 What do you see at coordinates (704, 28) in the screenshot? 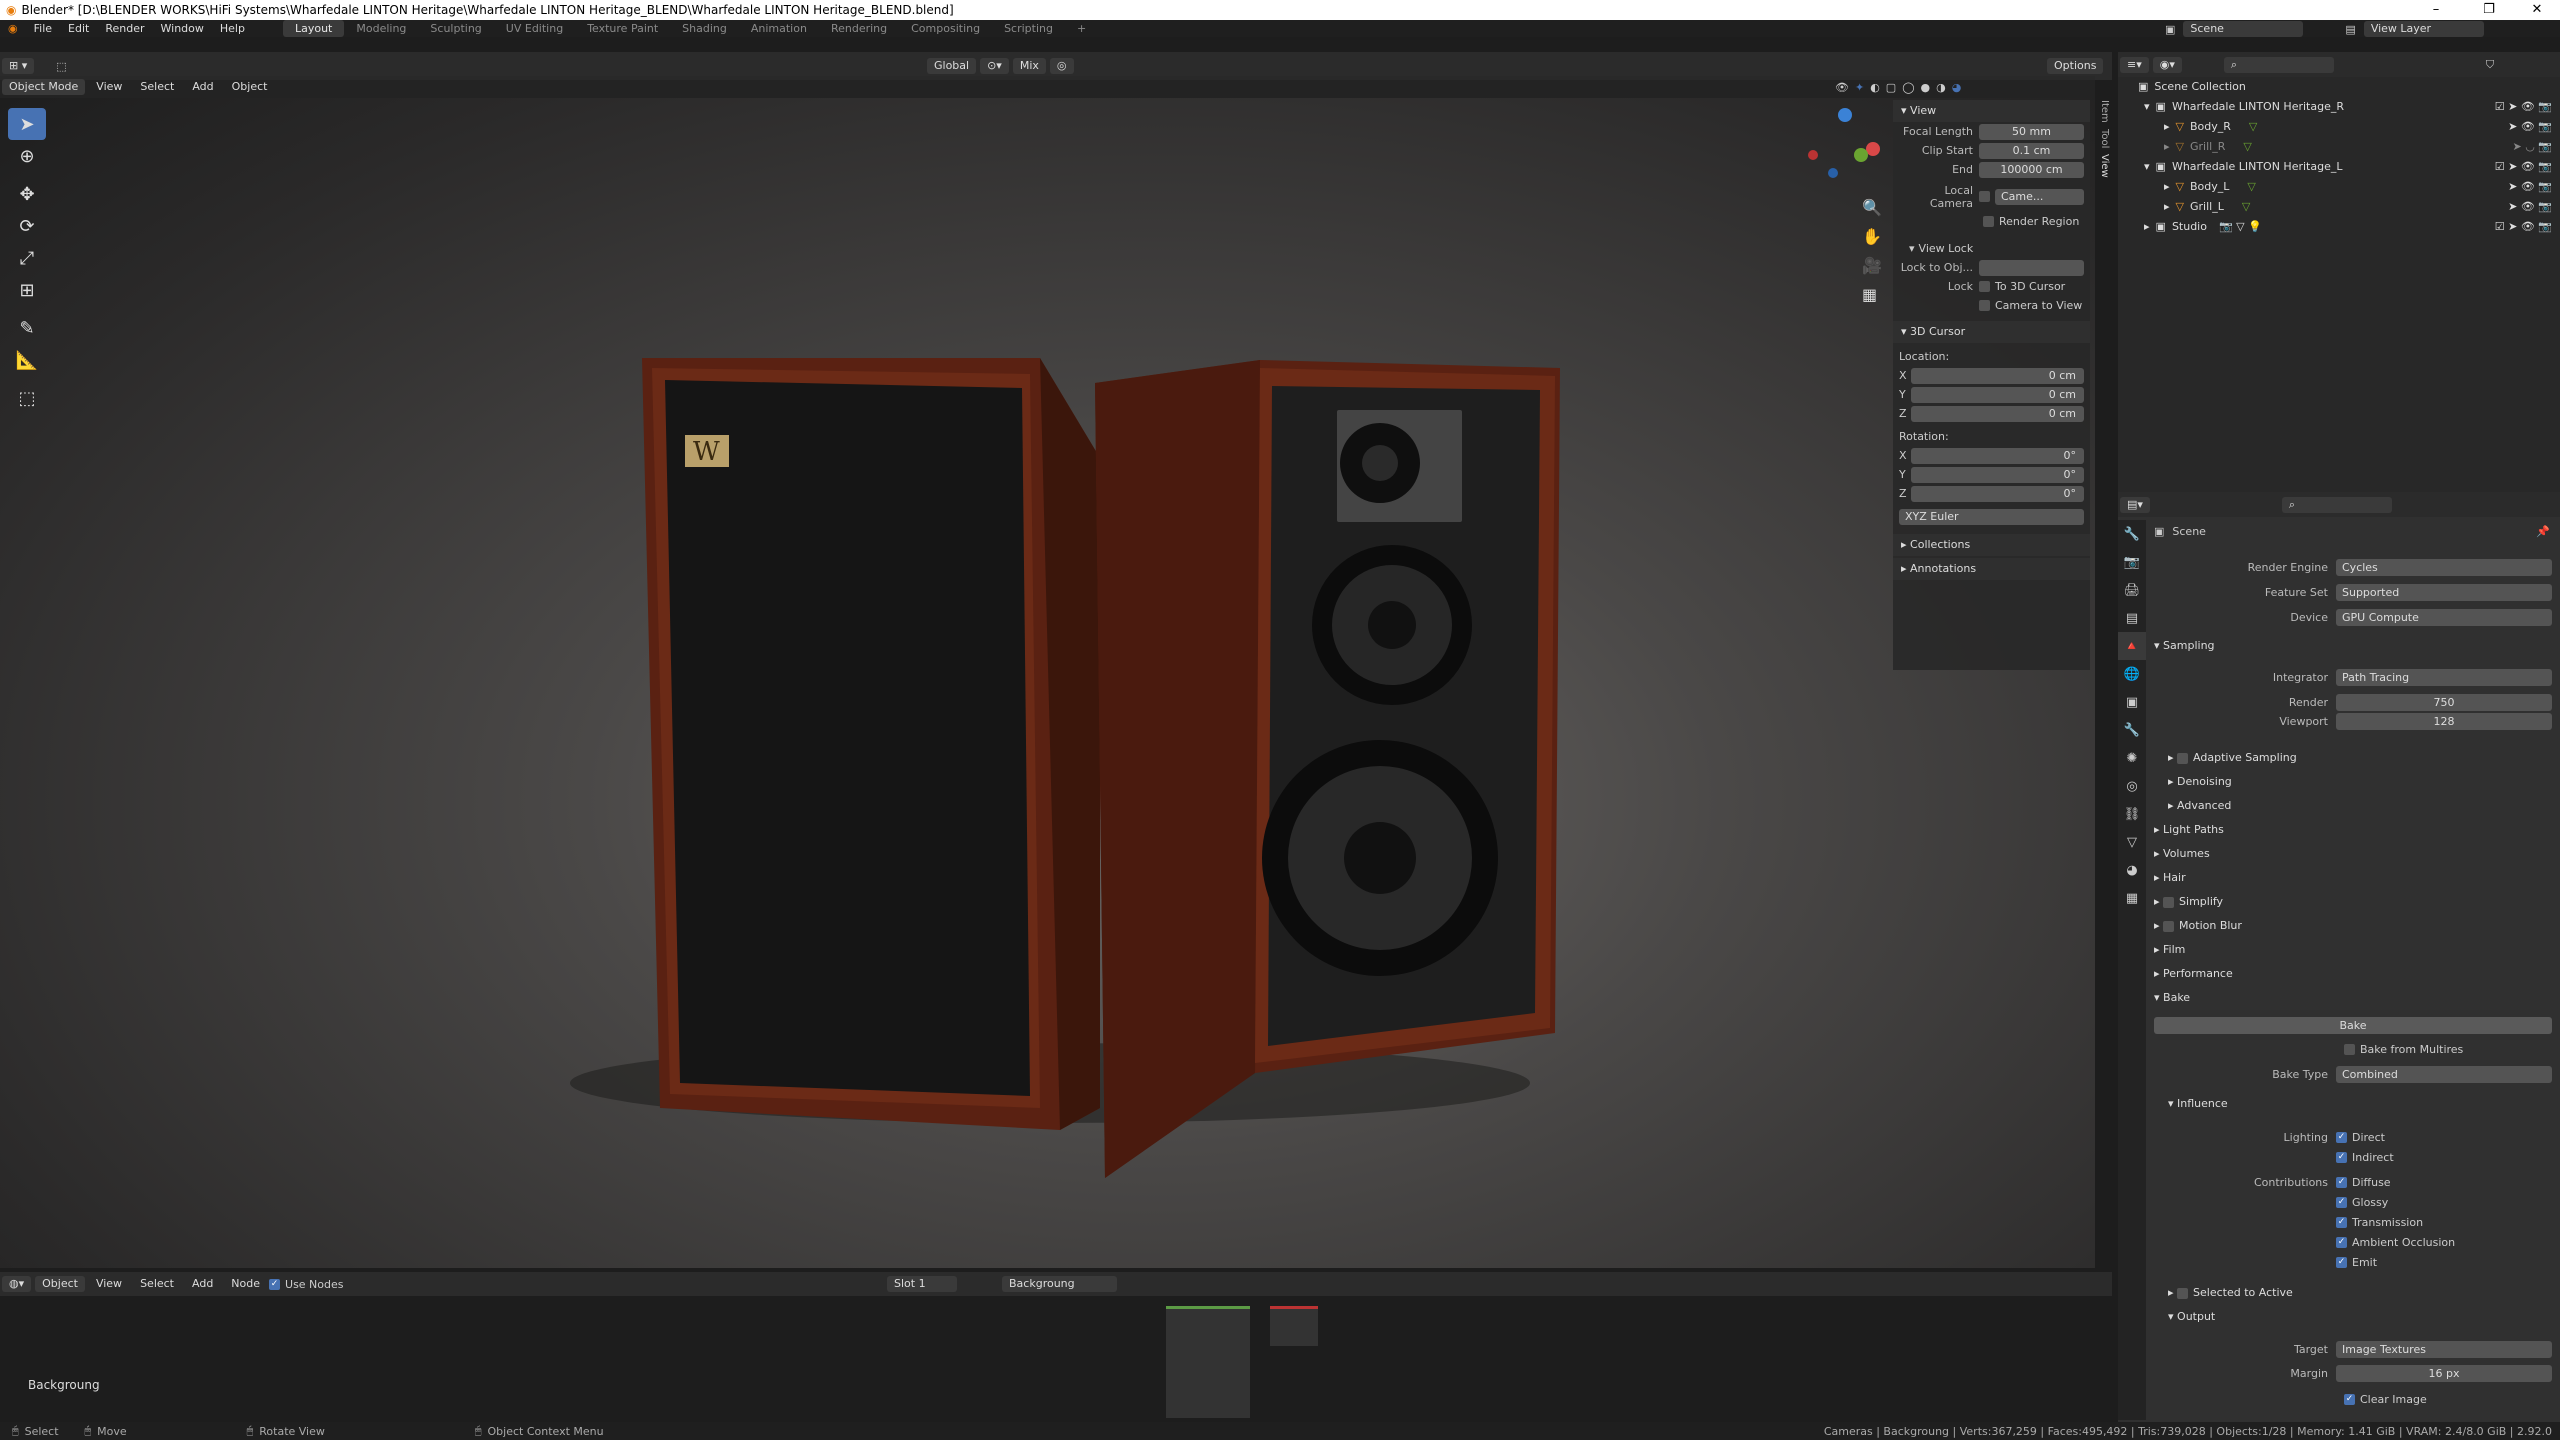
I see `tab-shading: Shading` at bounding box center [704, 28].